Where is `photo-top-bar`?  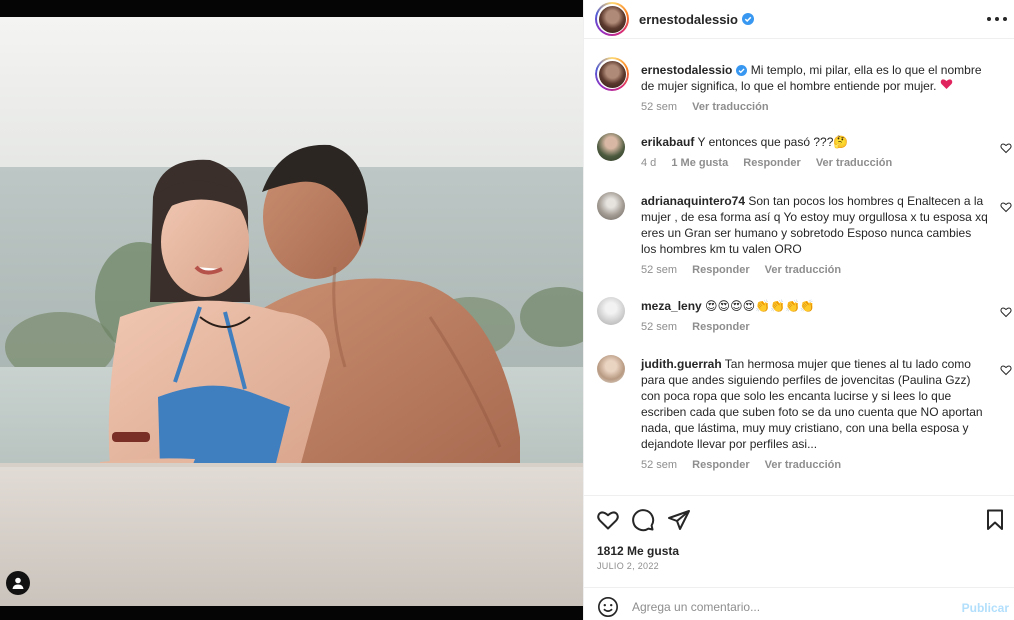 photo-top-bar is located at coordinates (291, 8).